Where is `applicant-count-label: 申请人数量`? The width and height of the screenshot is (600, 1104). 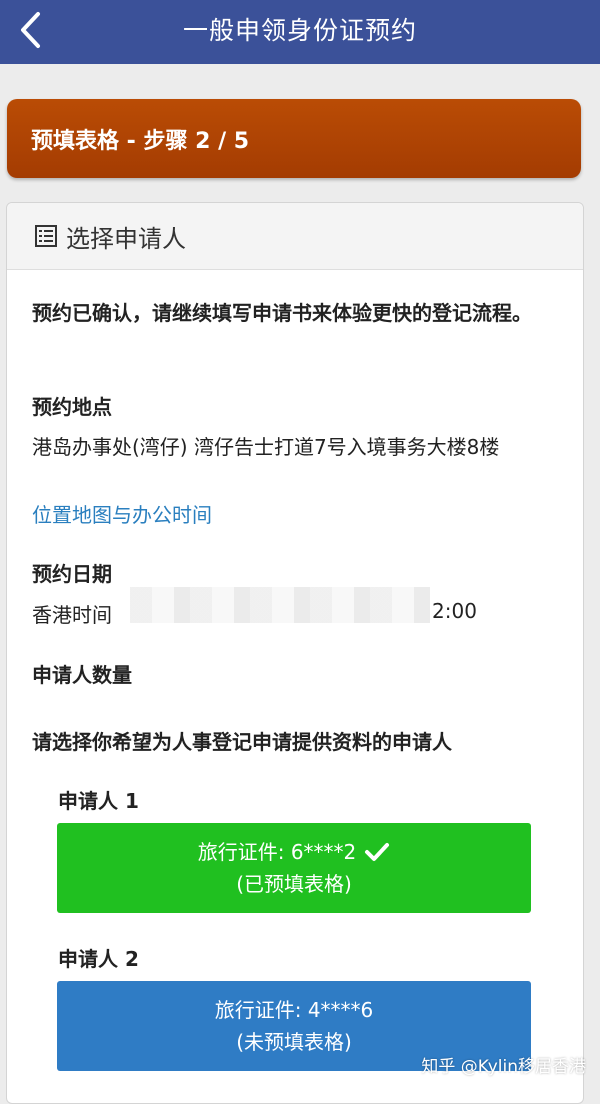
applicant-count-label: 申请人数量 is located at coordinates (82, 675).